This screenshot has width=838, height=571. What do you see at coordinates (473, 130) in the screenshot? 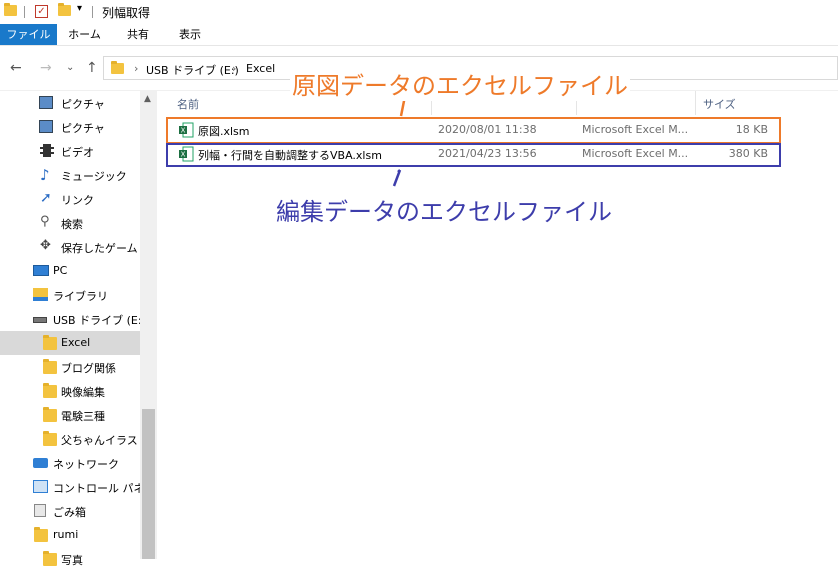
I see `highlight-box-original` at bounding box center [473, 130].